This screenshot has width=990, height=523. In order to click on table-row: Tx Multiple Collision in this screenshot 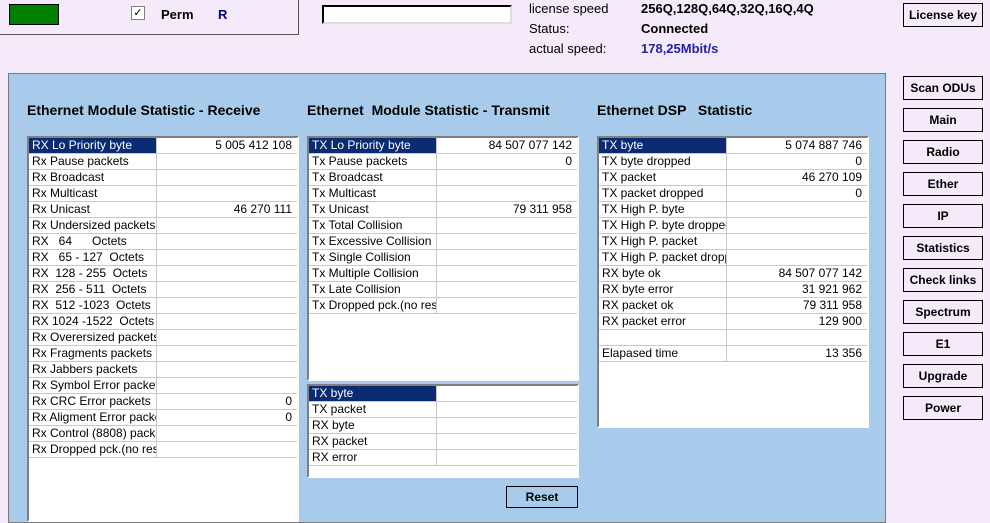, I will do `click(443, 274)`.